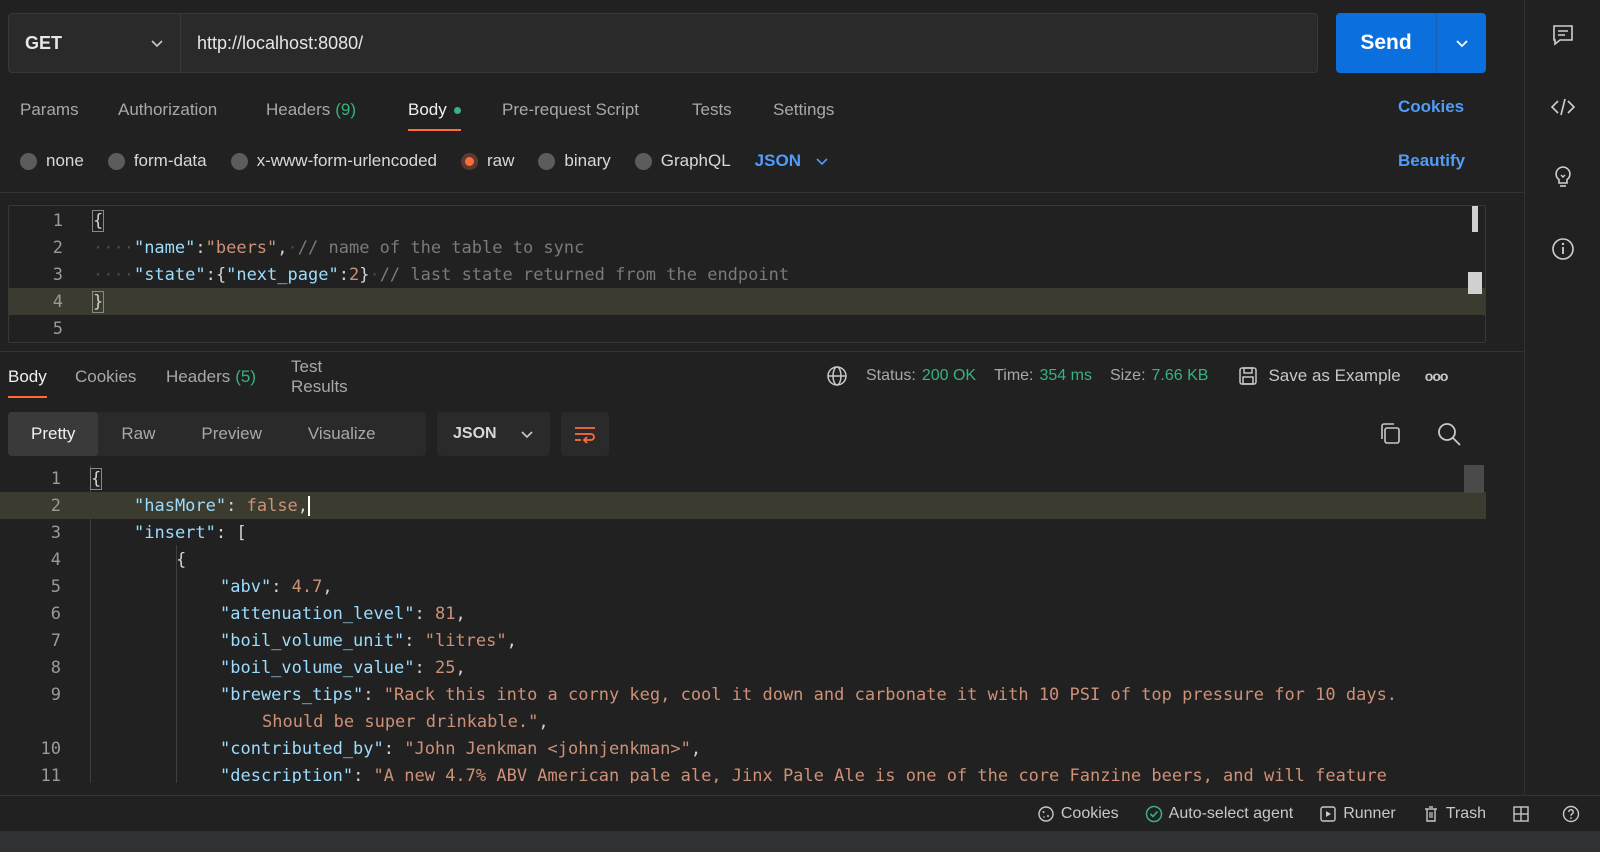 Image resolution: width=1600 pixels, height=852 pixels. Describe the element at coordinates (1563, 107) in the screenshot. I see `code-icon` at that location.